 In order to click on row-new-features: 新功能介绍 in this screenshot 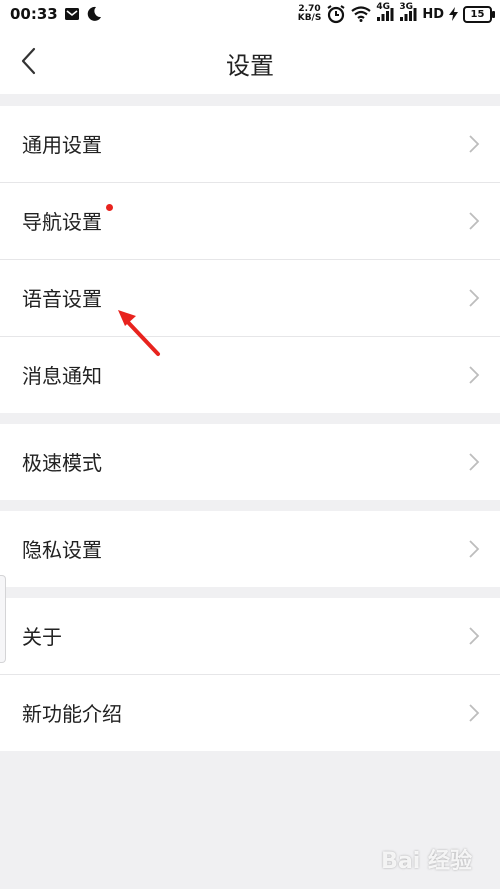, I will do `click(250, 713)`.